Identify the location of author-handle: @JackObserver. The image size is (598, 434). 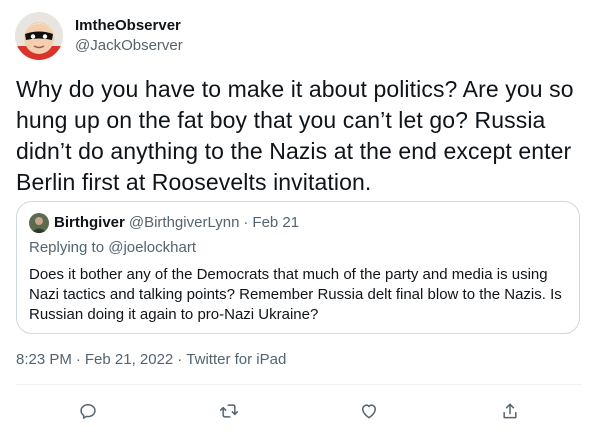
(129, 46).